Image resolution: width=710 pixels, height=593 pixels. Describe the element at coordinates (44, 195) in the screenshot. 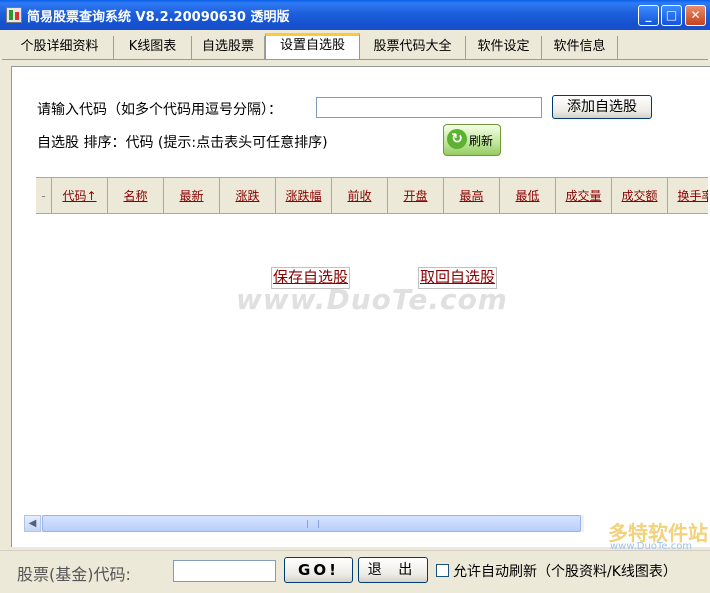

I see `grid-corner: -` at that location.